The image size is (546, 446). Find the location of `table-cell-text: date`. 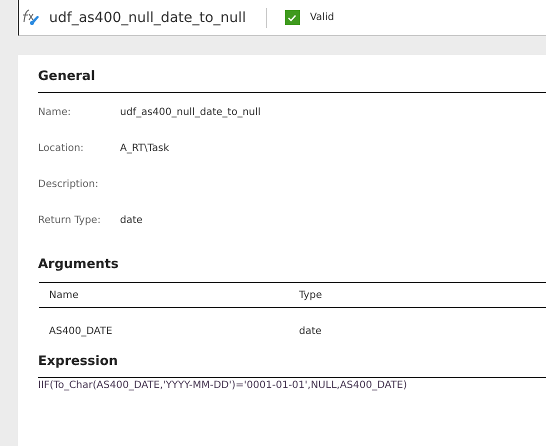

table-cell-text: date is located at coordinates (310, 331).